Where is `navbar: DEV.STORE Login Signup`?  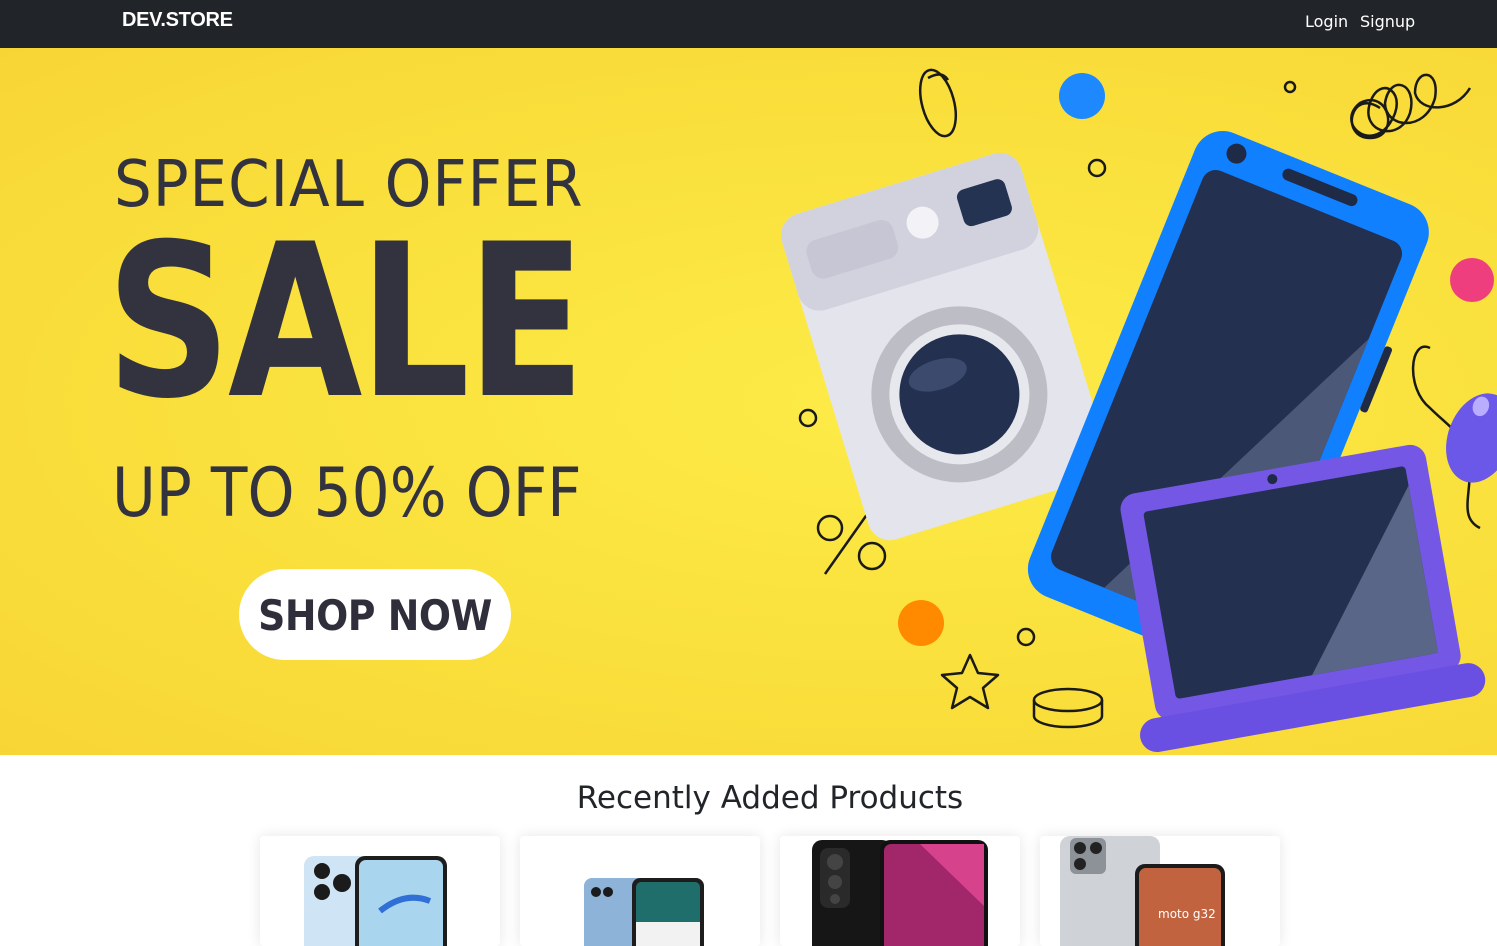
navbar: DEV.STORE Login Signup is located at coordinates (748, 24).